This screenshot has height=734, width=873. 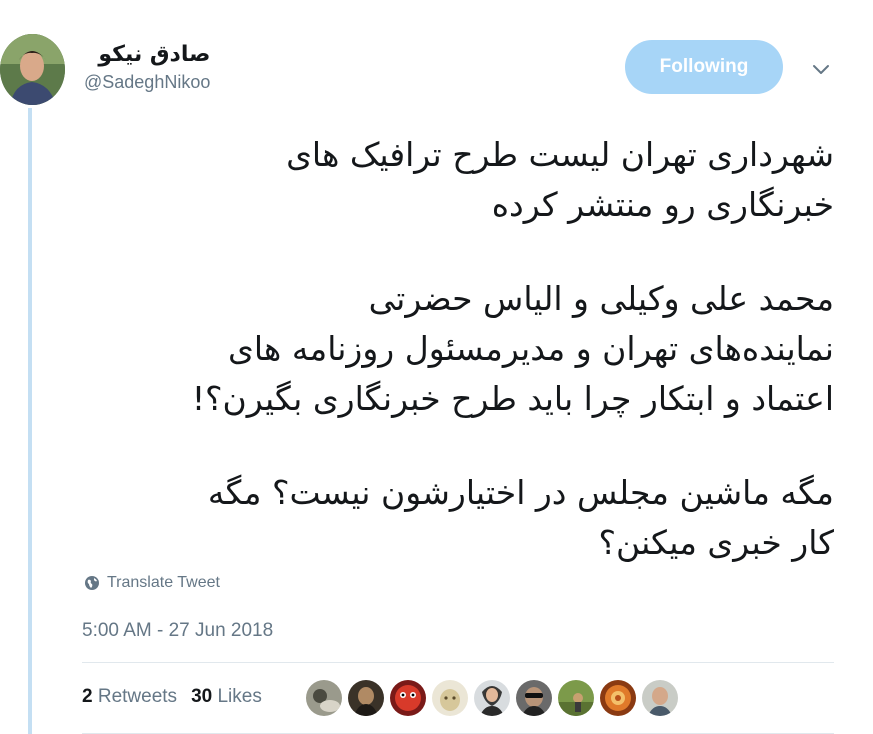 I want to click on tweet-line: شهرداری تهران لیست طرح ترافیک های, so click(x=560, y=154).